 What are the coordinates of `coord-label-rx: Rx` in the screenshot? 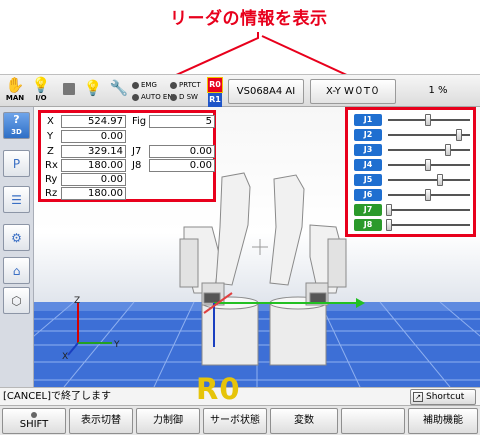 It's located at (51, 165).